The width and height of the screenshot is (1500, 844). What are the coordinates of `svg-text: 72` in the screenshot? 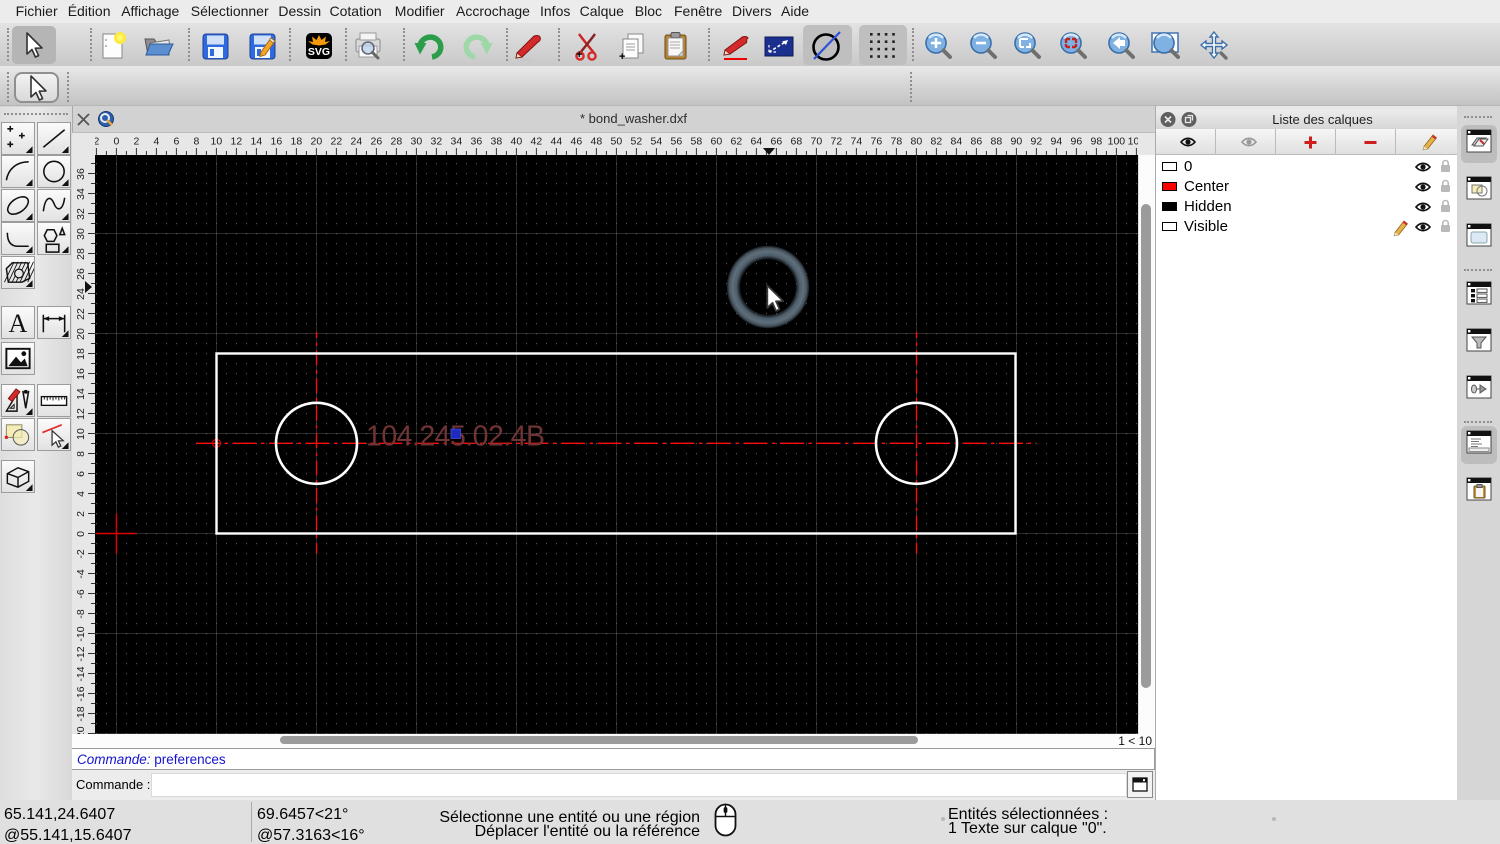 It's located at (837, 142).